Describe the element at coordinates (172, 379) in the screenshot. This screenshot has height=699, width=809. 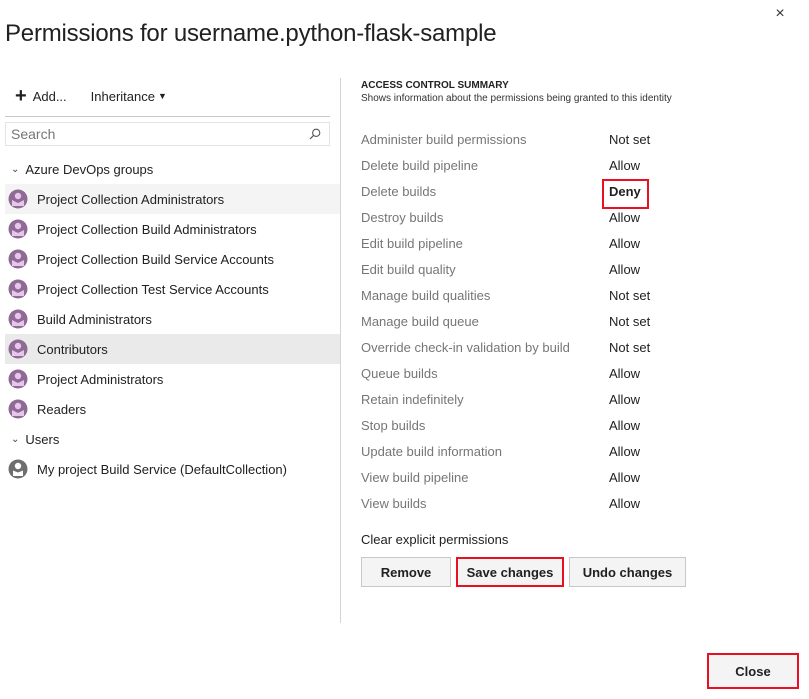
I see `tree-item-group: Project Administrators` at that location.